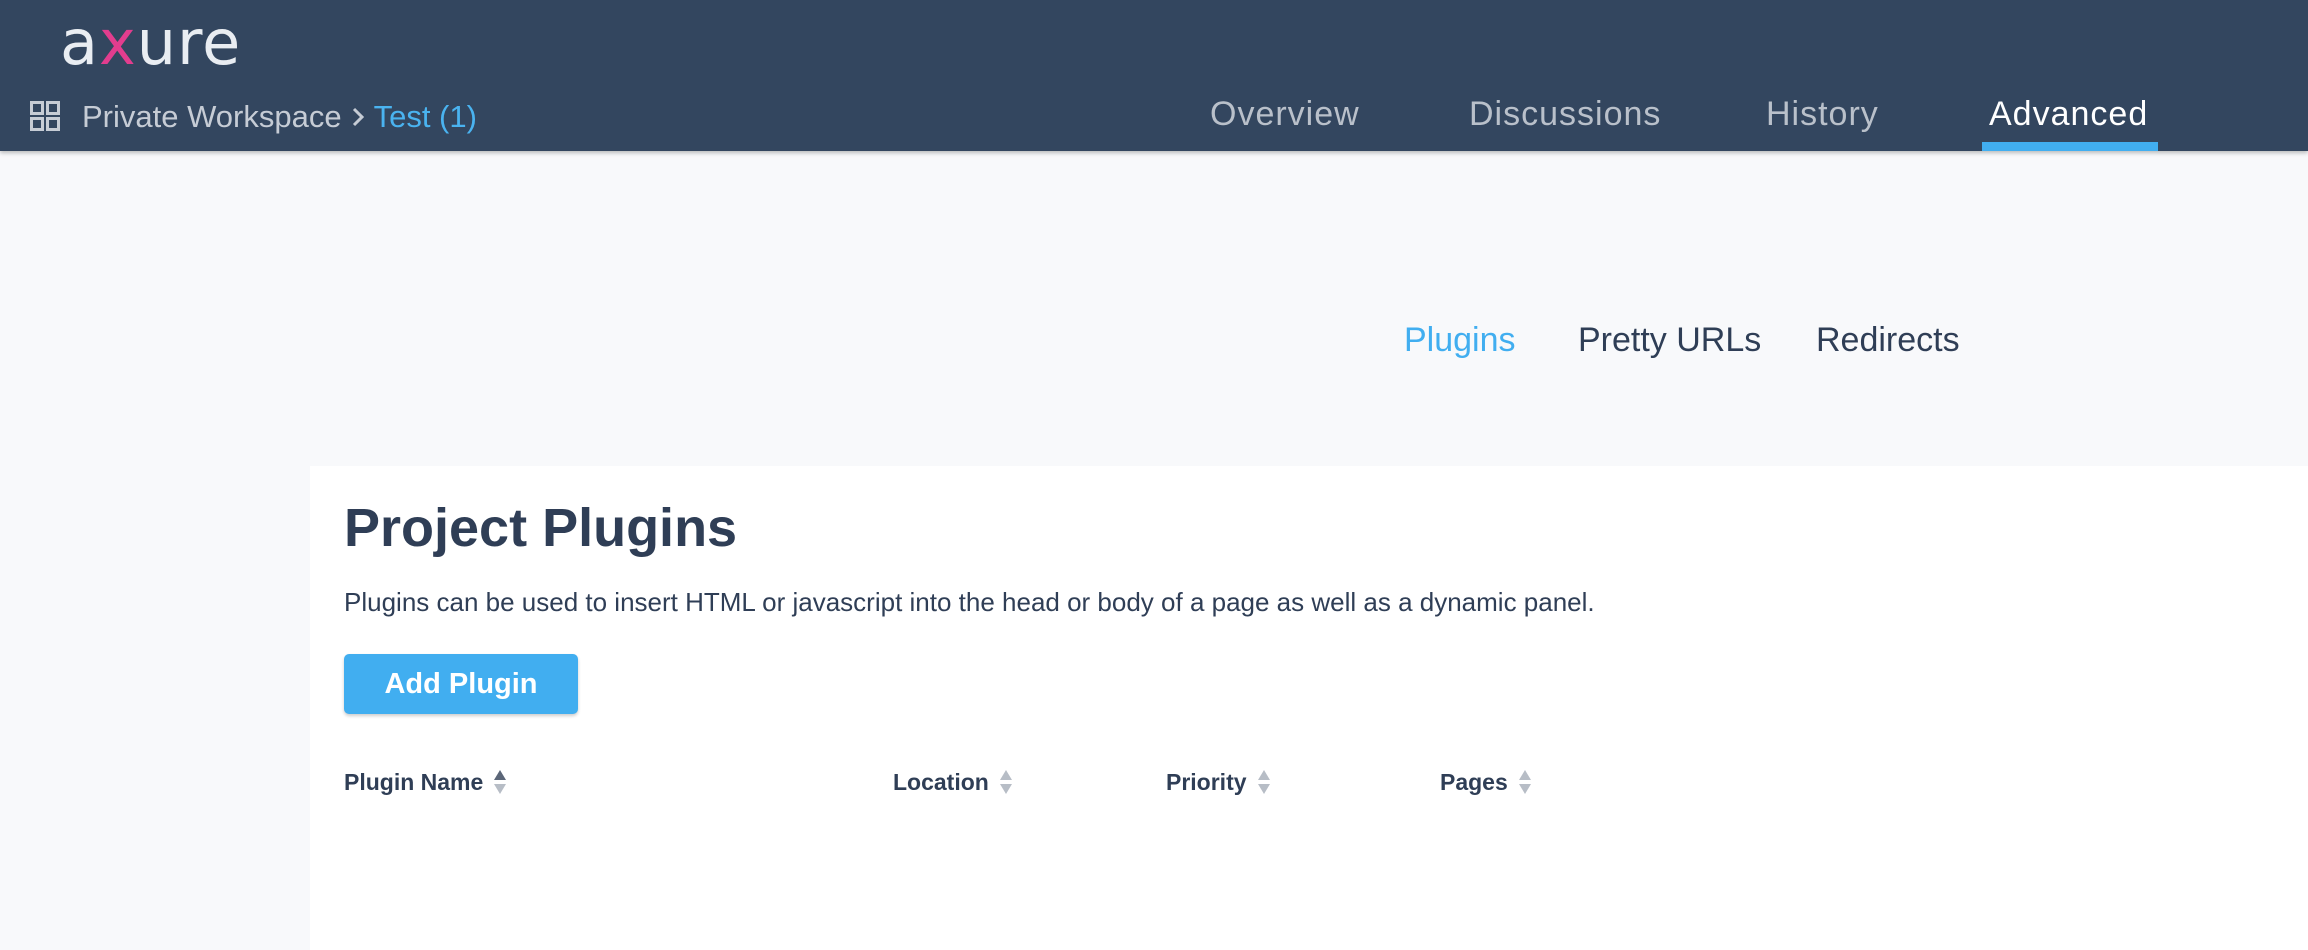  Describe the element at coordinates (1888, 340) in the screenshot. I see `subtab-redirects: Redirects` at that location.